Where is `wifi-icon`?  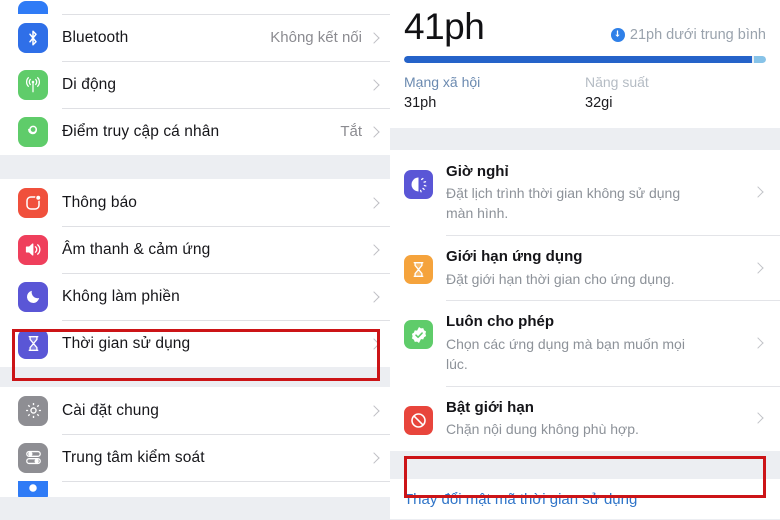
wifi-icon is located at coordinates (33, 7).